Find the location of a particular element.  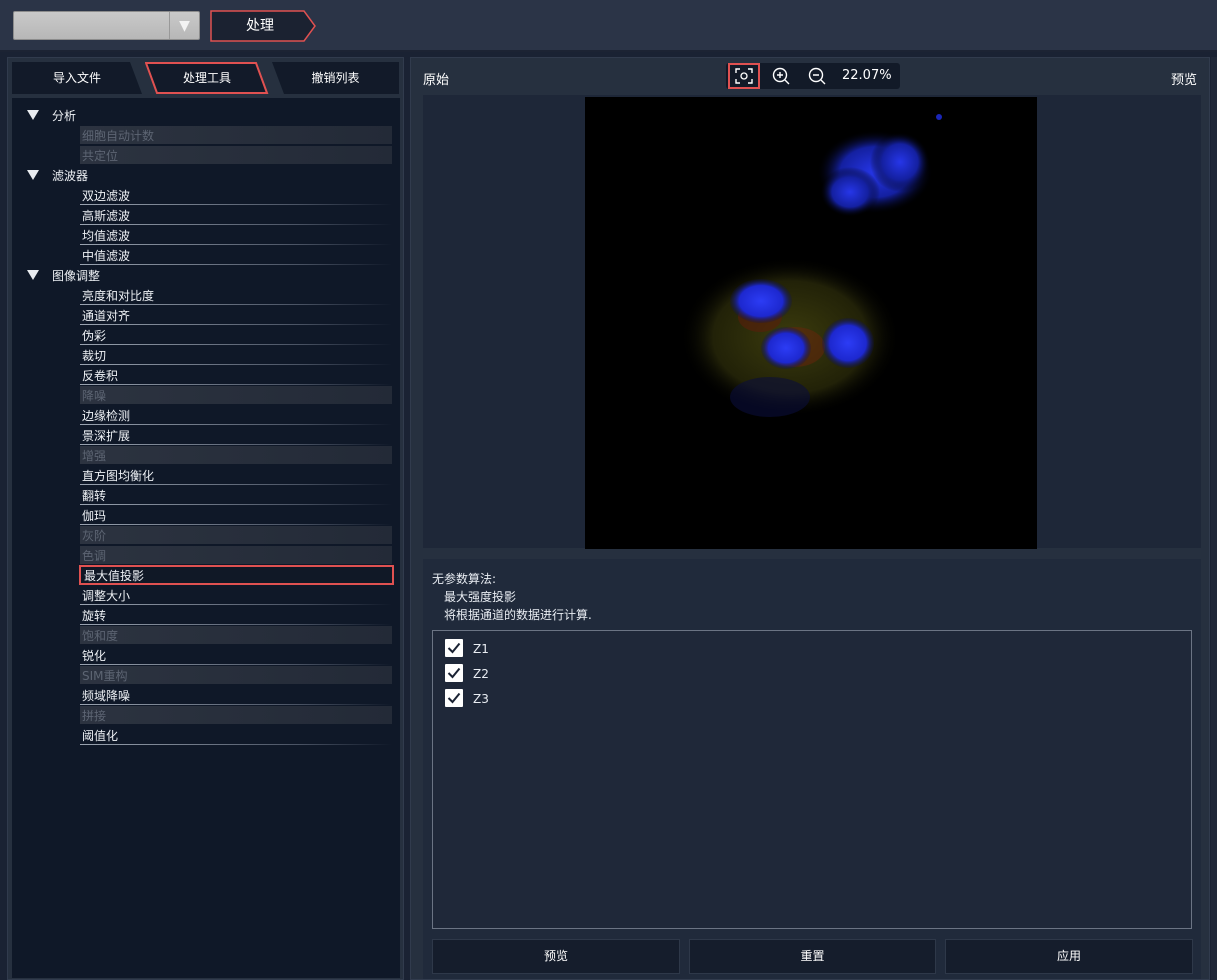

tree-label: 直方图均衡化 is located at coordinates (118, 476).